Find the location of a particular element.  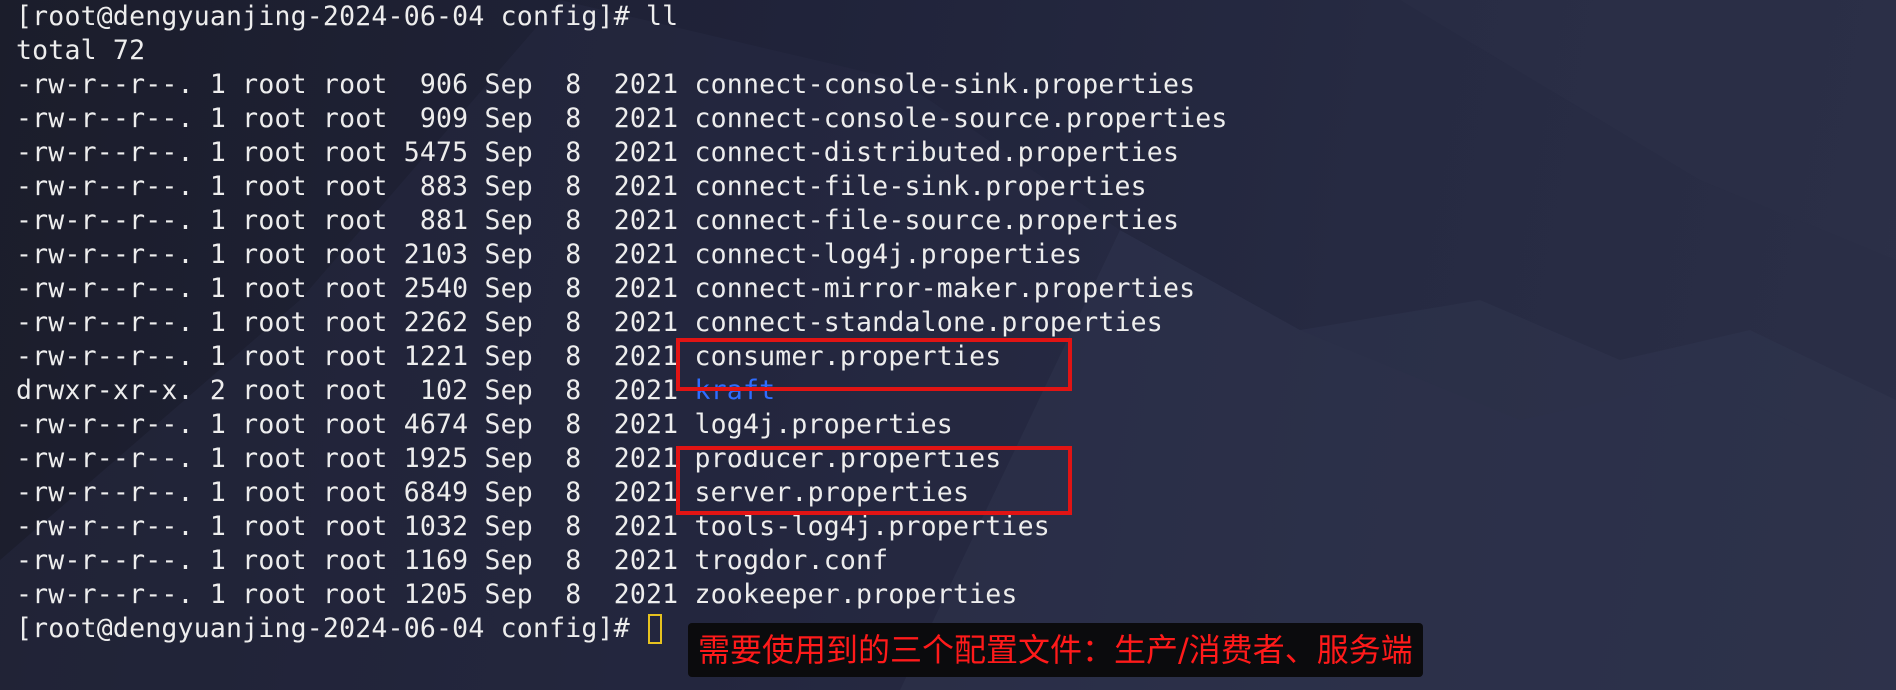

highlight-producer-server-box is located at coordinates (874, 480).